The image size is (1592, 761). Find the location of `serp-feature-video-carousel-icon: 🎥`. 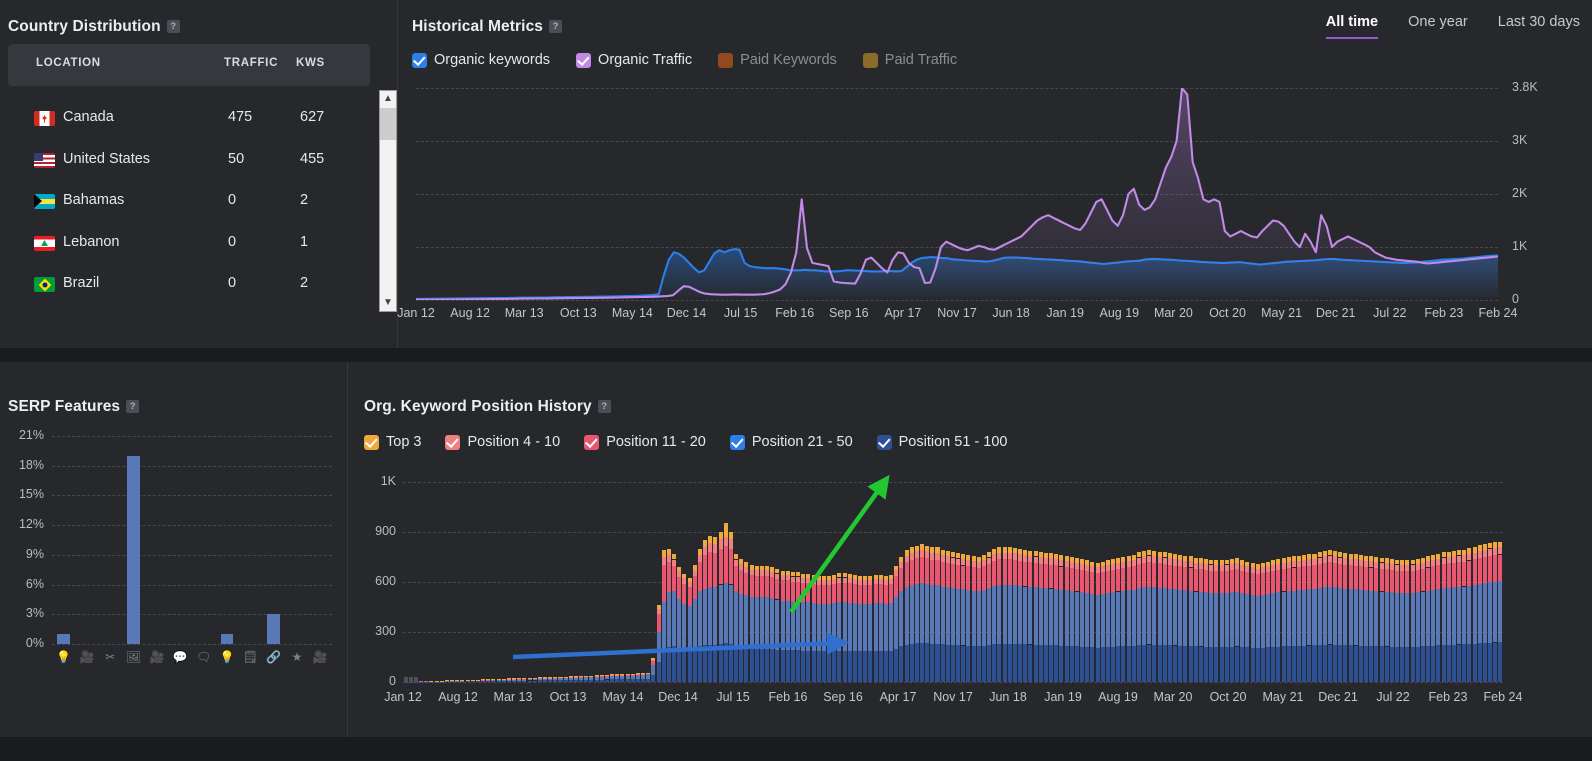

serp-feature-video-carousel-icon: 🎥 is located at coordinates (156, 657).